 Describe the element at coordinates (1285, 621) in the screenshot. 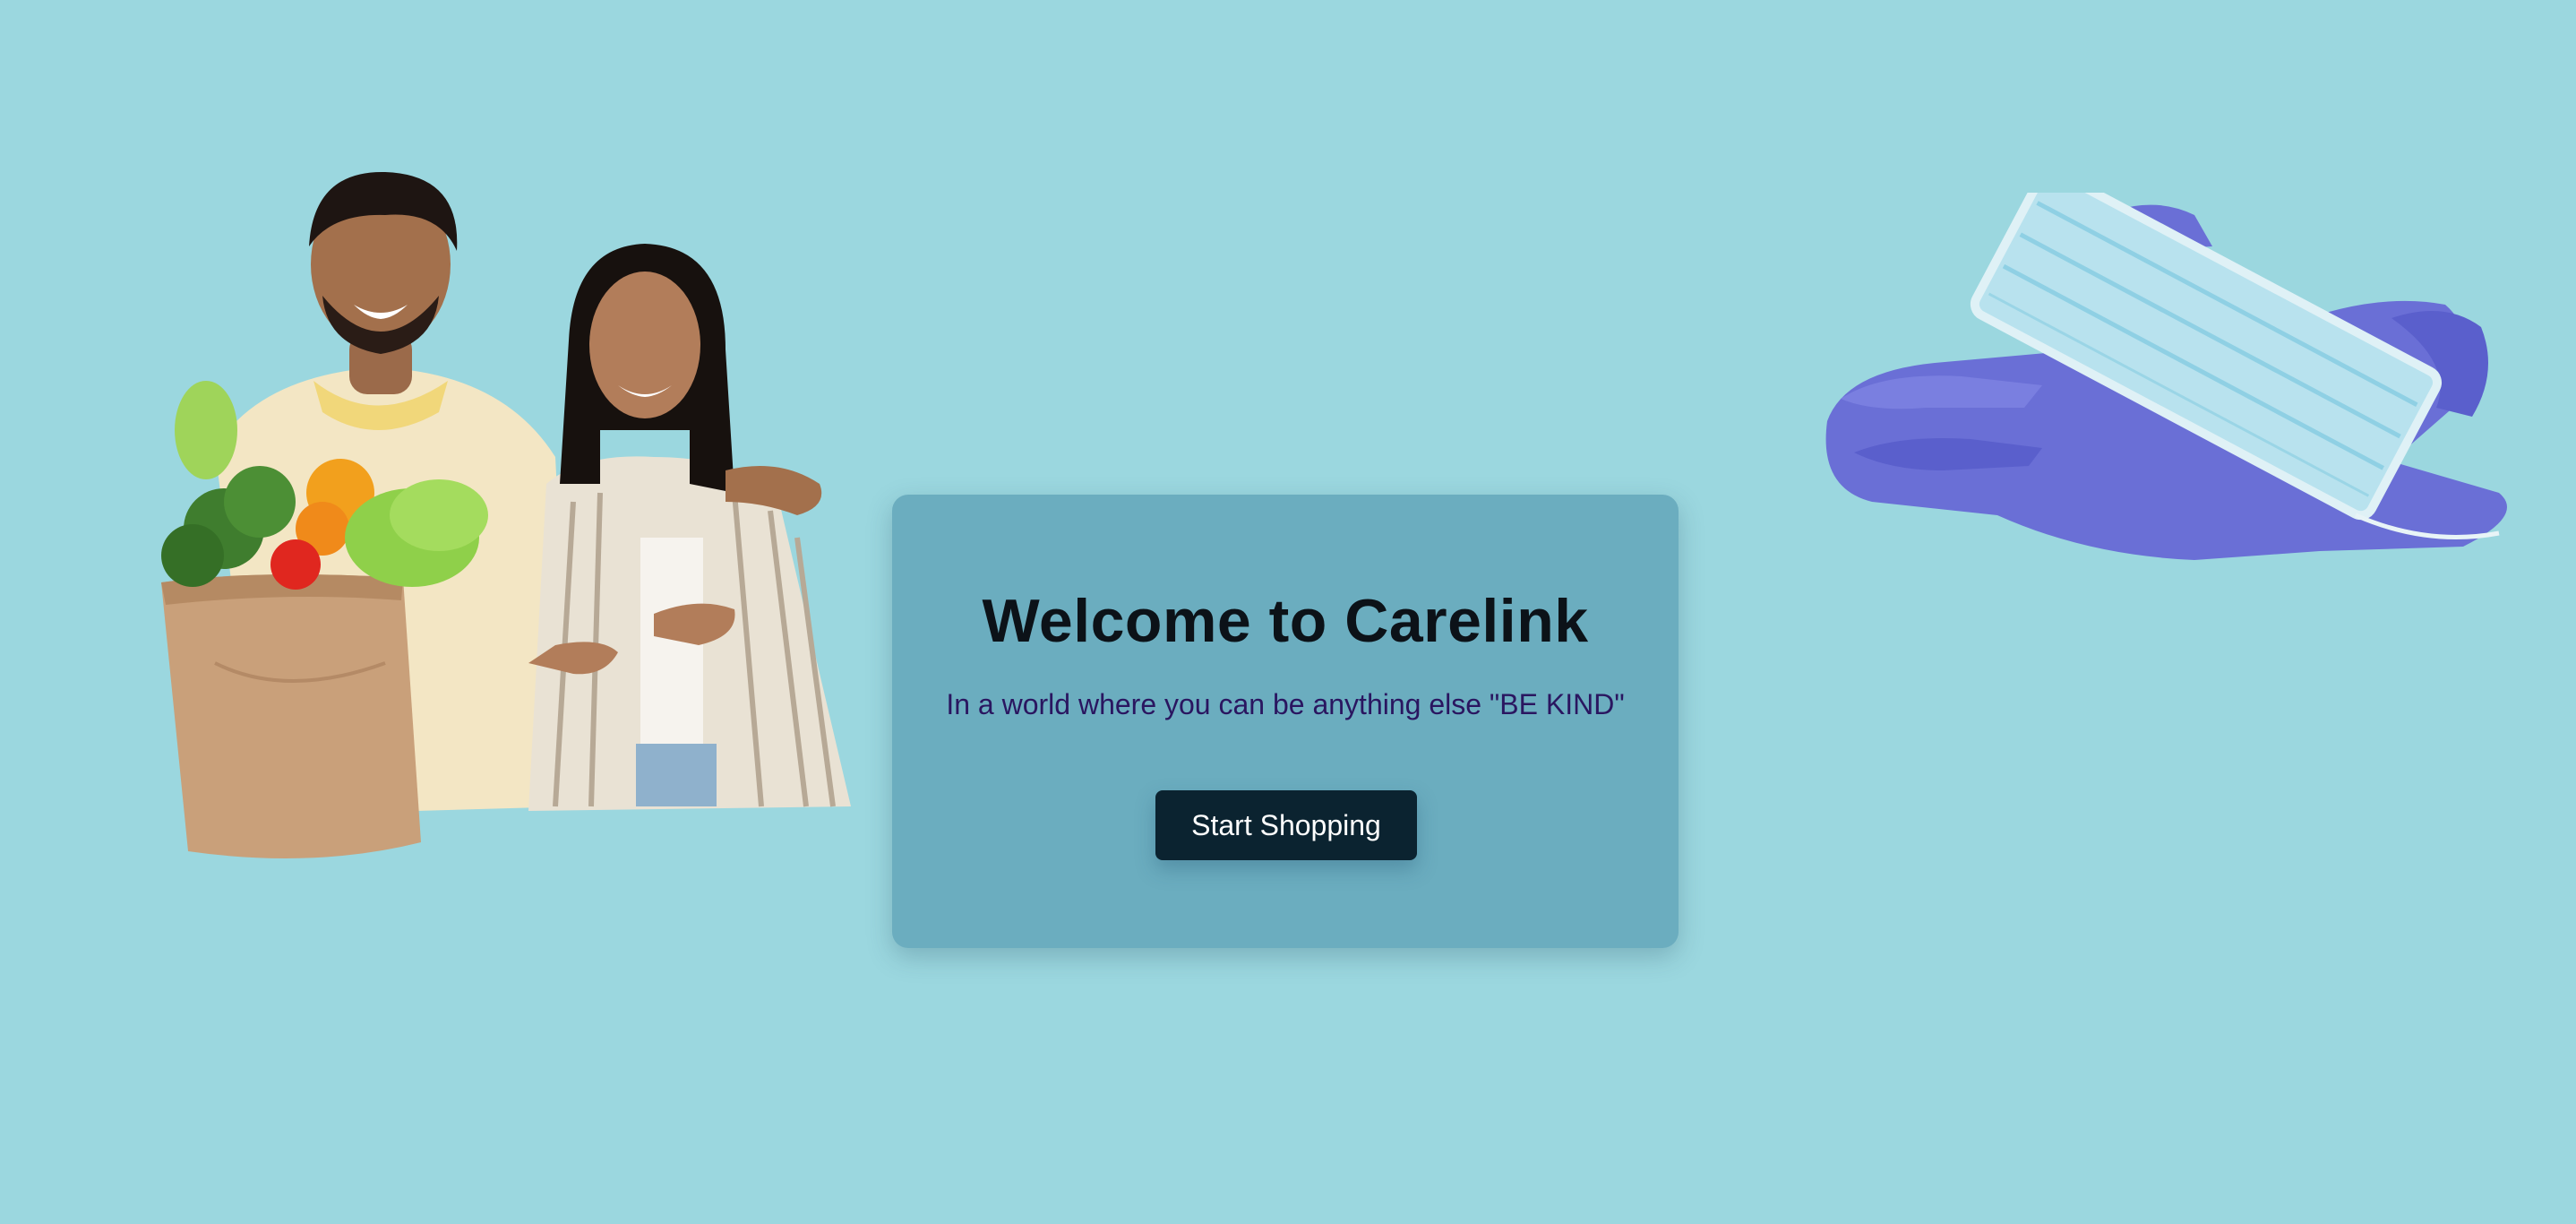

I see `welcome-title: Welcome to Carelink` at that location.